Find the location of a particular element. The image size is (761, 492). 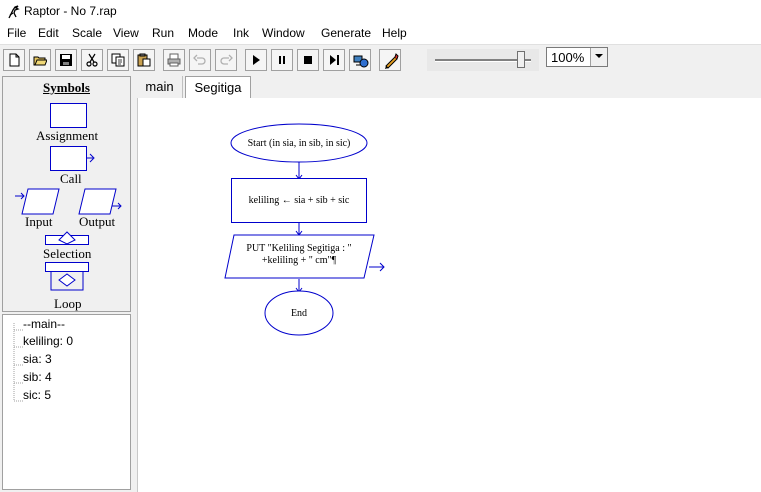

step-icon is located at coordinates (334, 60).